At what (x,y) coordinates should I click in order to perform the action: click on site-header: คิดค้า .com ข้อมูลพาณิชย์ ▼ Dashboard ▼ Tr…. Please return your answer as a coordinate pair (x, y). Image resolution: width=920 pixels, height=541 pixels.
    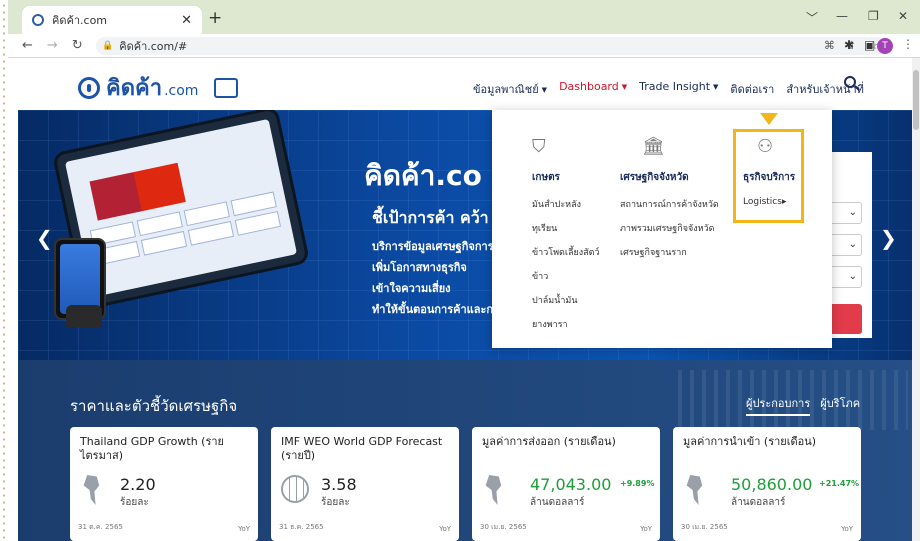
    Looking at the image, I should click on (460, 84).